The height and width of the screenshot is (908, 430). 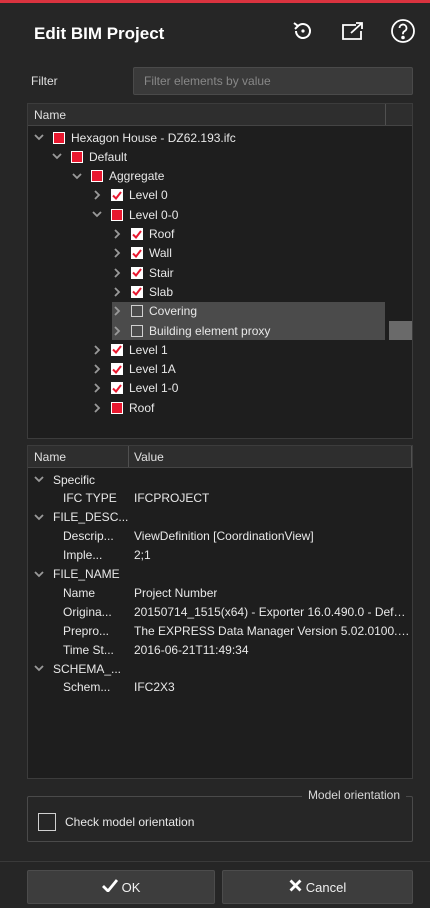 I want to click on tree-name-column: Name, so click(x=47, y=115).